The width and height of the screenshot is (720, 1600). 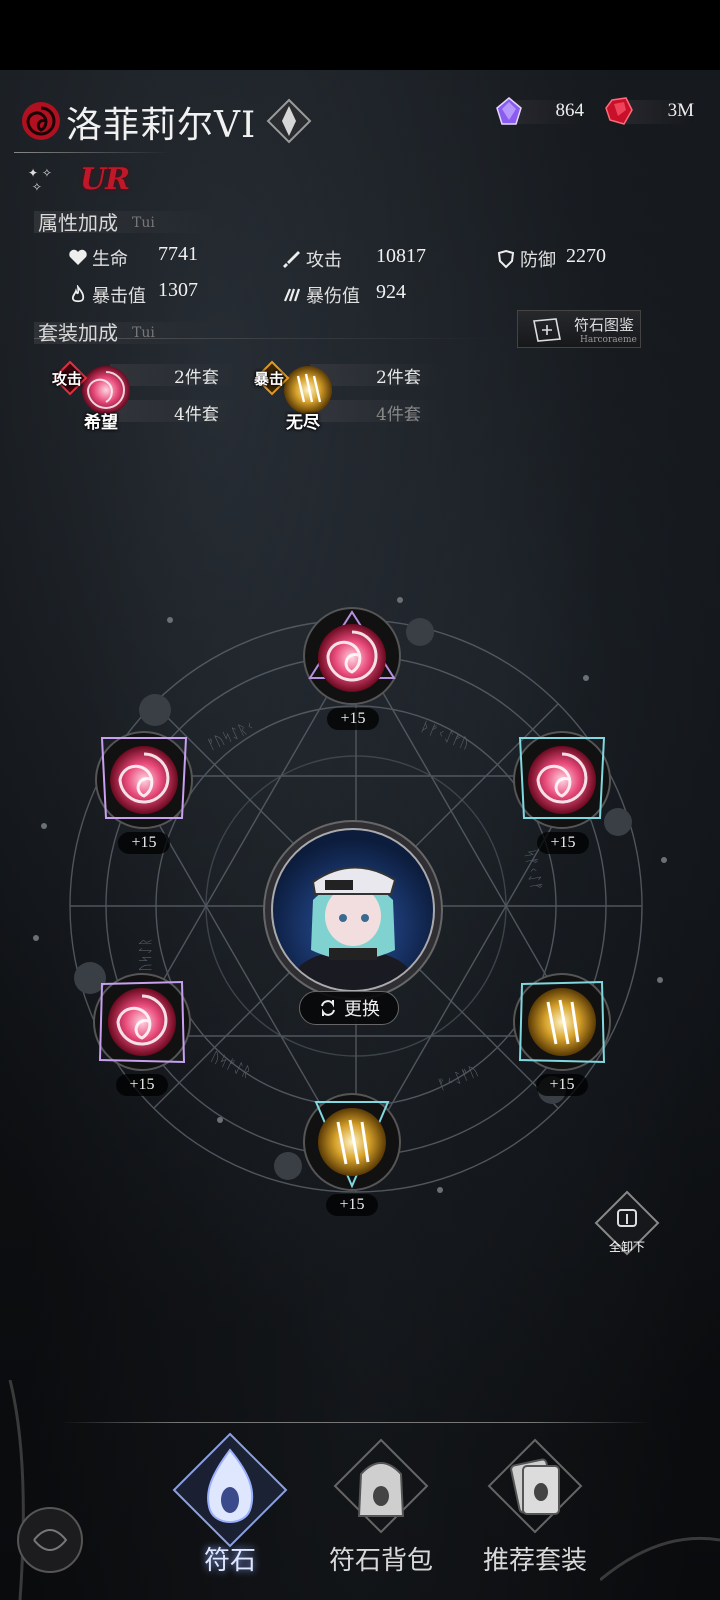 What do you see at coordinates (143, 333) in the screenshot?
I see `set-bonus-sub: Tui` at bounding box center [143, 333].